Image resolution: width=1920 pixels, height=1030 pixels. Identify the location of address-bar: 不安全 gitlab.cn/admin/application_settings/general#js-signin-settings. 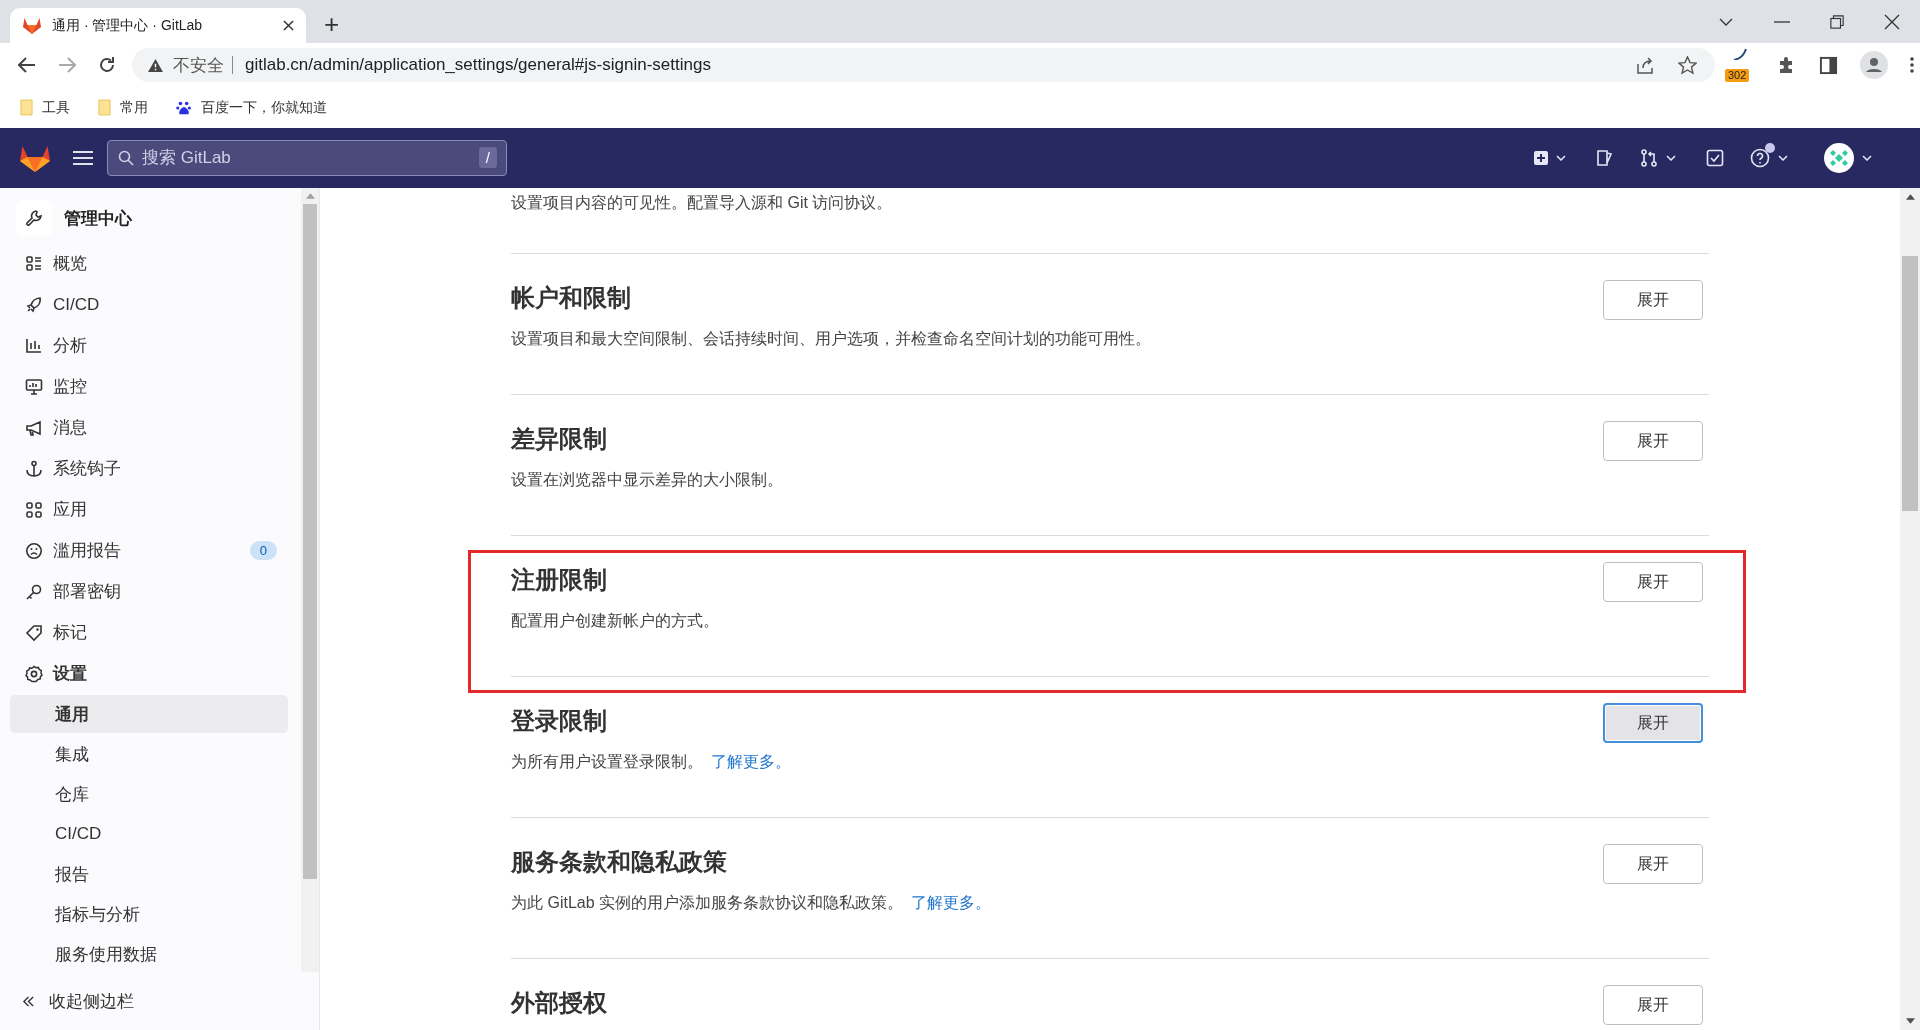
(923, 65).